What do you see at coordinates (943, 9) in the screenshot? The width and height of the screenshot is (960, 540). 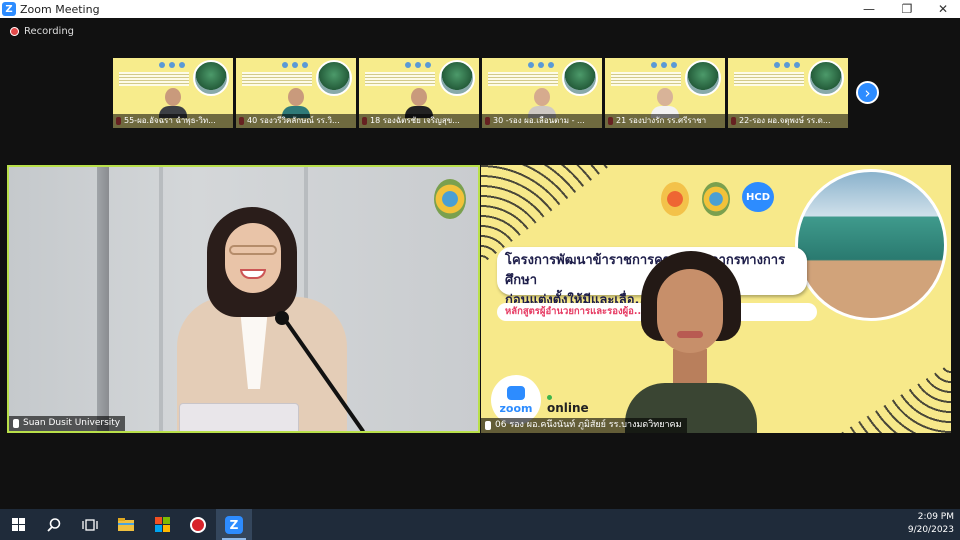 I see `close-button: ✕` at bounding box center [943, 9].